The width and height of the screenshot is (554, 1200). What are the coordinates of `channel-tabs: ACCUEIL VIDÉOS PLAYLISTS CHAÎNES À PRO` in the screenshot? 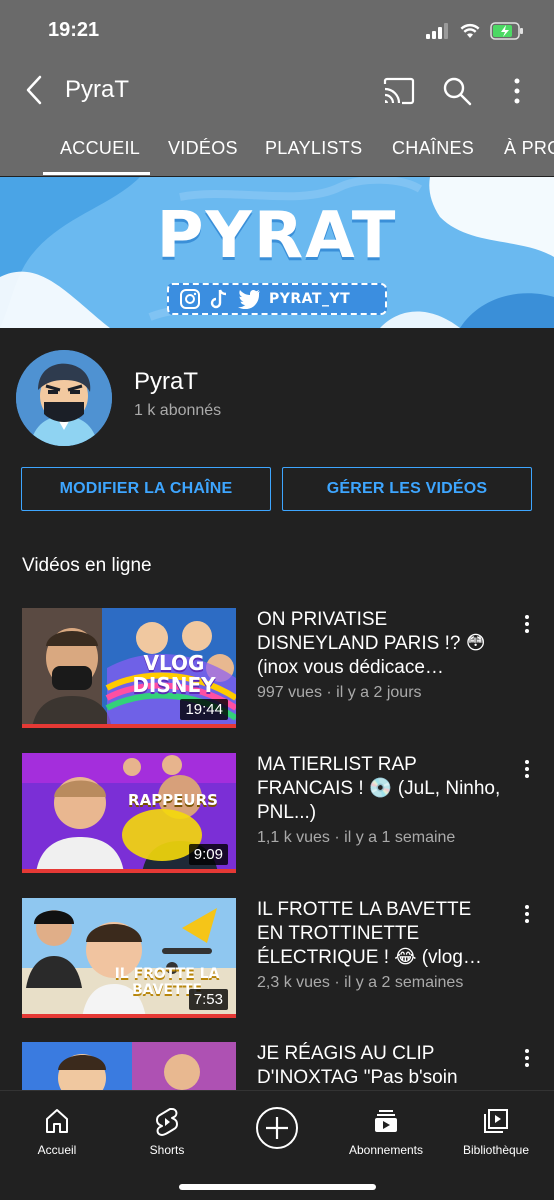 It's located at (277, 153).